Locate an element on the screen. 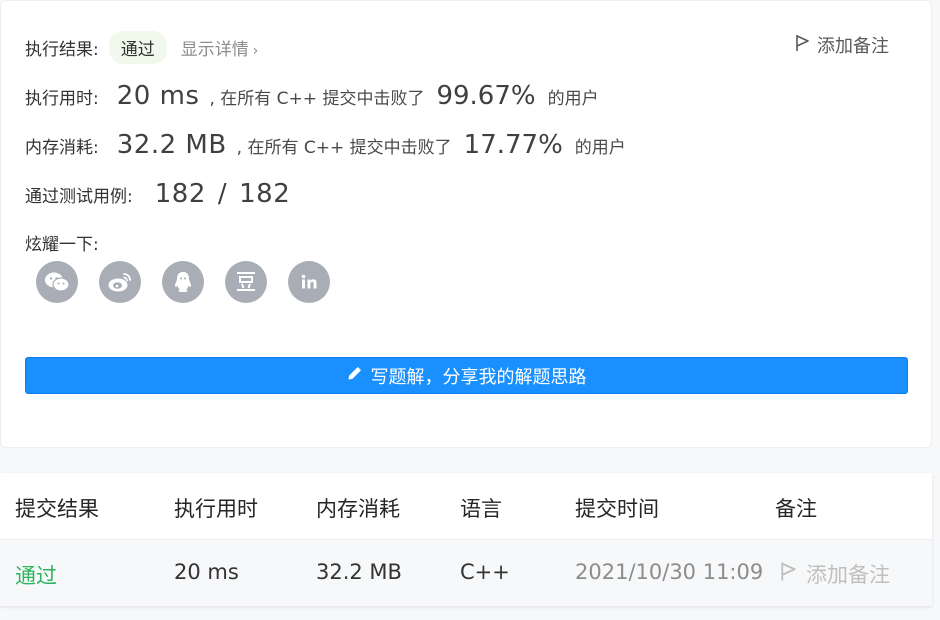 This screenshot has width=940, height=620. runtime-row: 执行用时: 20 ms , 在所有 C++ 提交中击败了 99.67% 的用户 is located at coordinates (312, 96).